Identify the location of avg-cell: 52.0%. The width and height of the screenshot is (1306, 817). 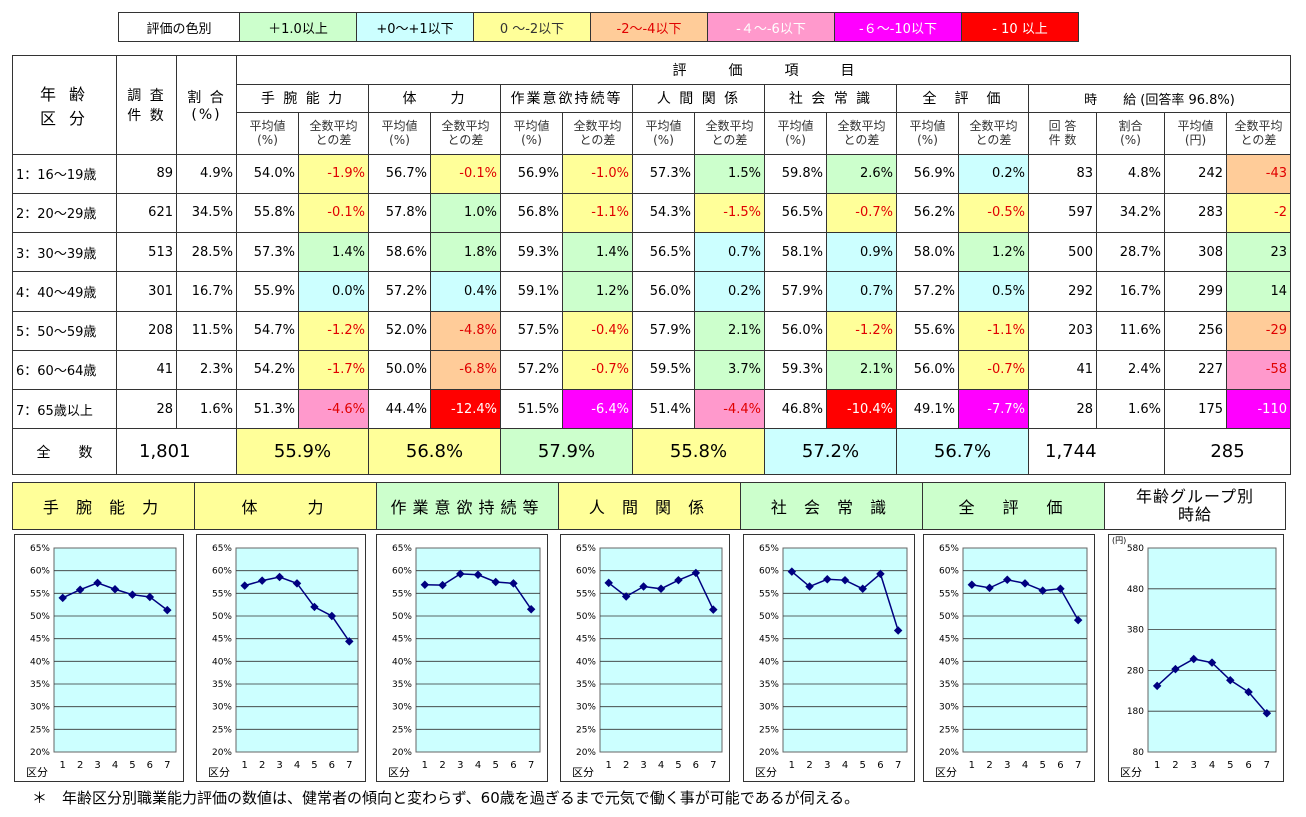
(399, 330).